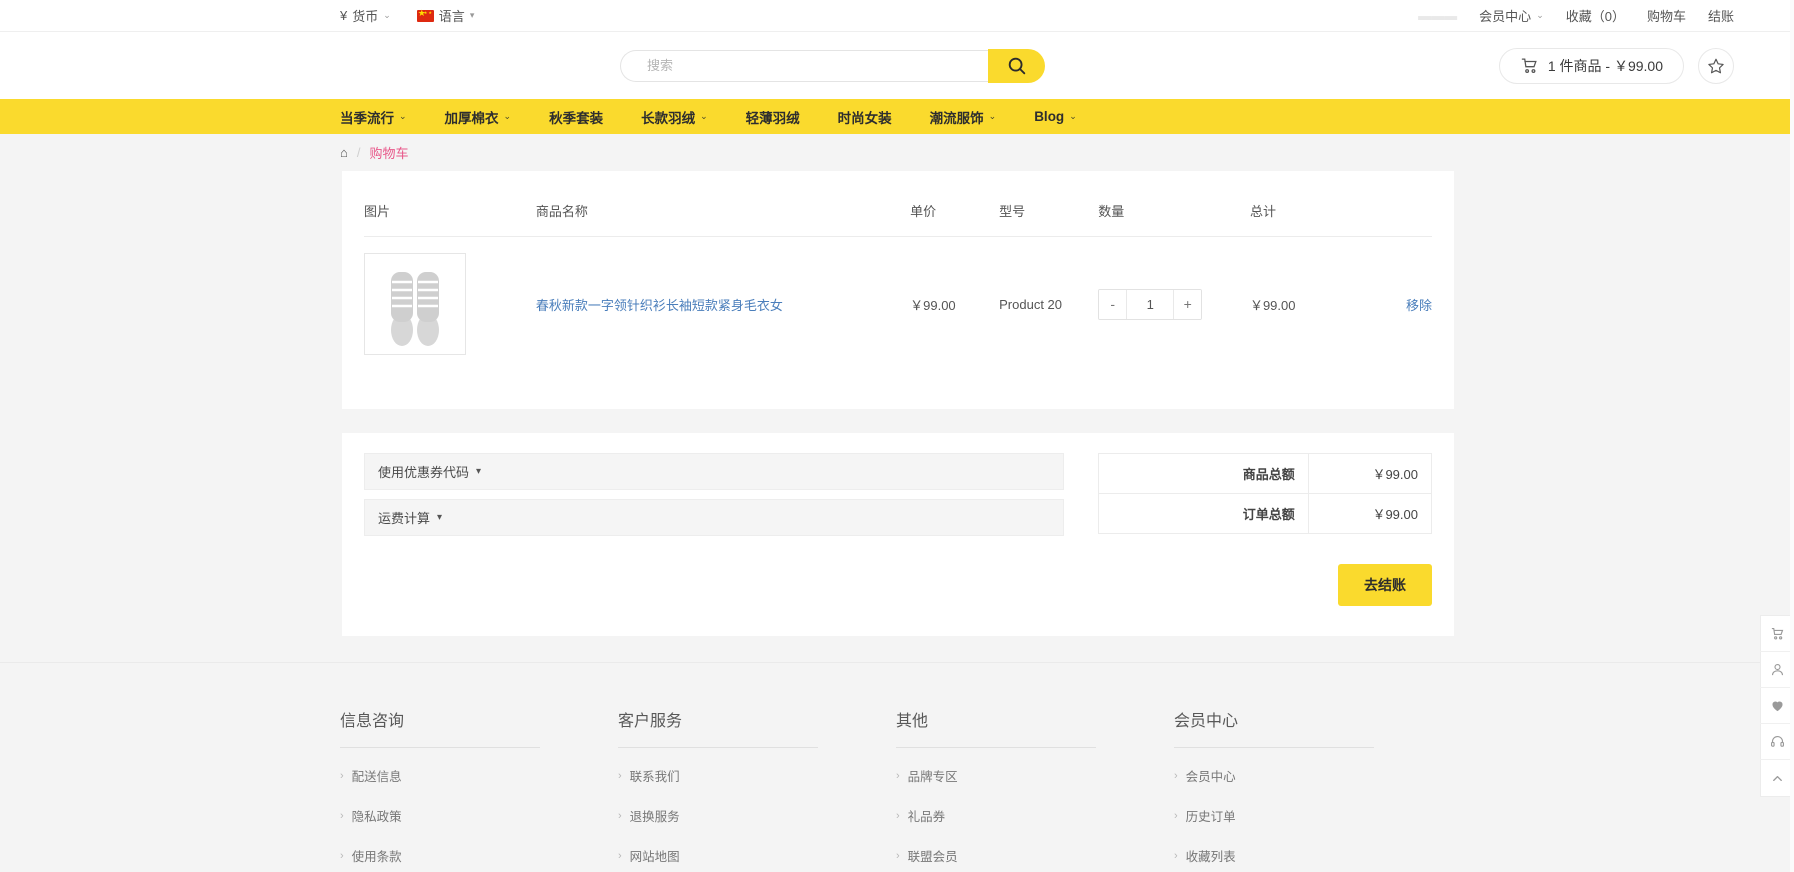  I want to click on floating-wishlist-button, so click(1777, 706).